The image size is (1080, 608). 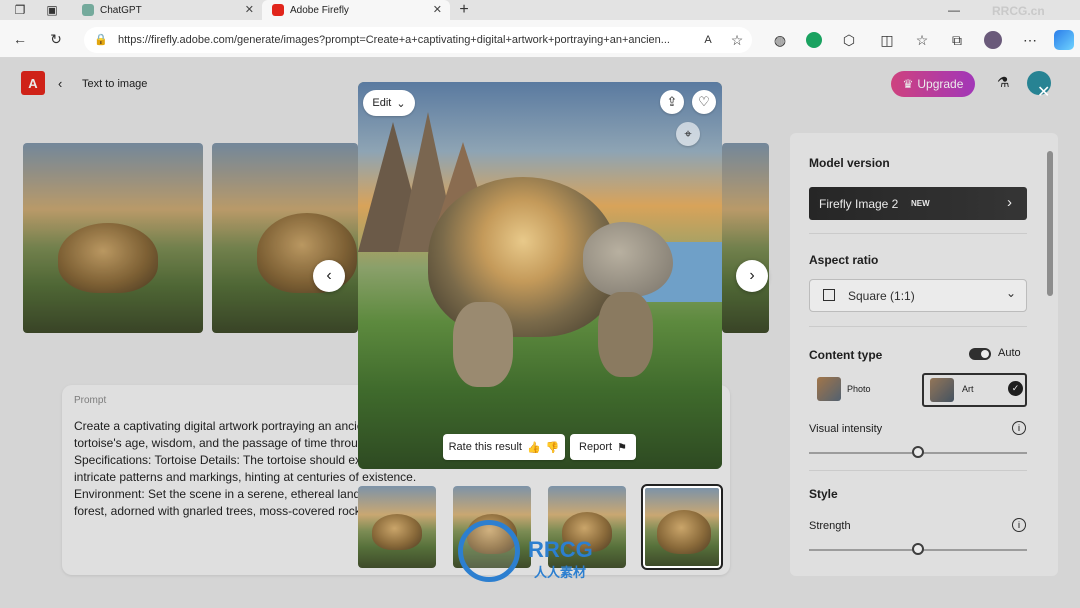 I want to click on more-menu-icon: ⋯, so click(x=1030, y=40).